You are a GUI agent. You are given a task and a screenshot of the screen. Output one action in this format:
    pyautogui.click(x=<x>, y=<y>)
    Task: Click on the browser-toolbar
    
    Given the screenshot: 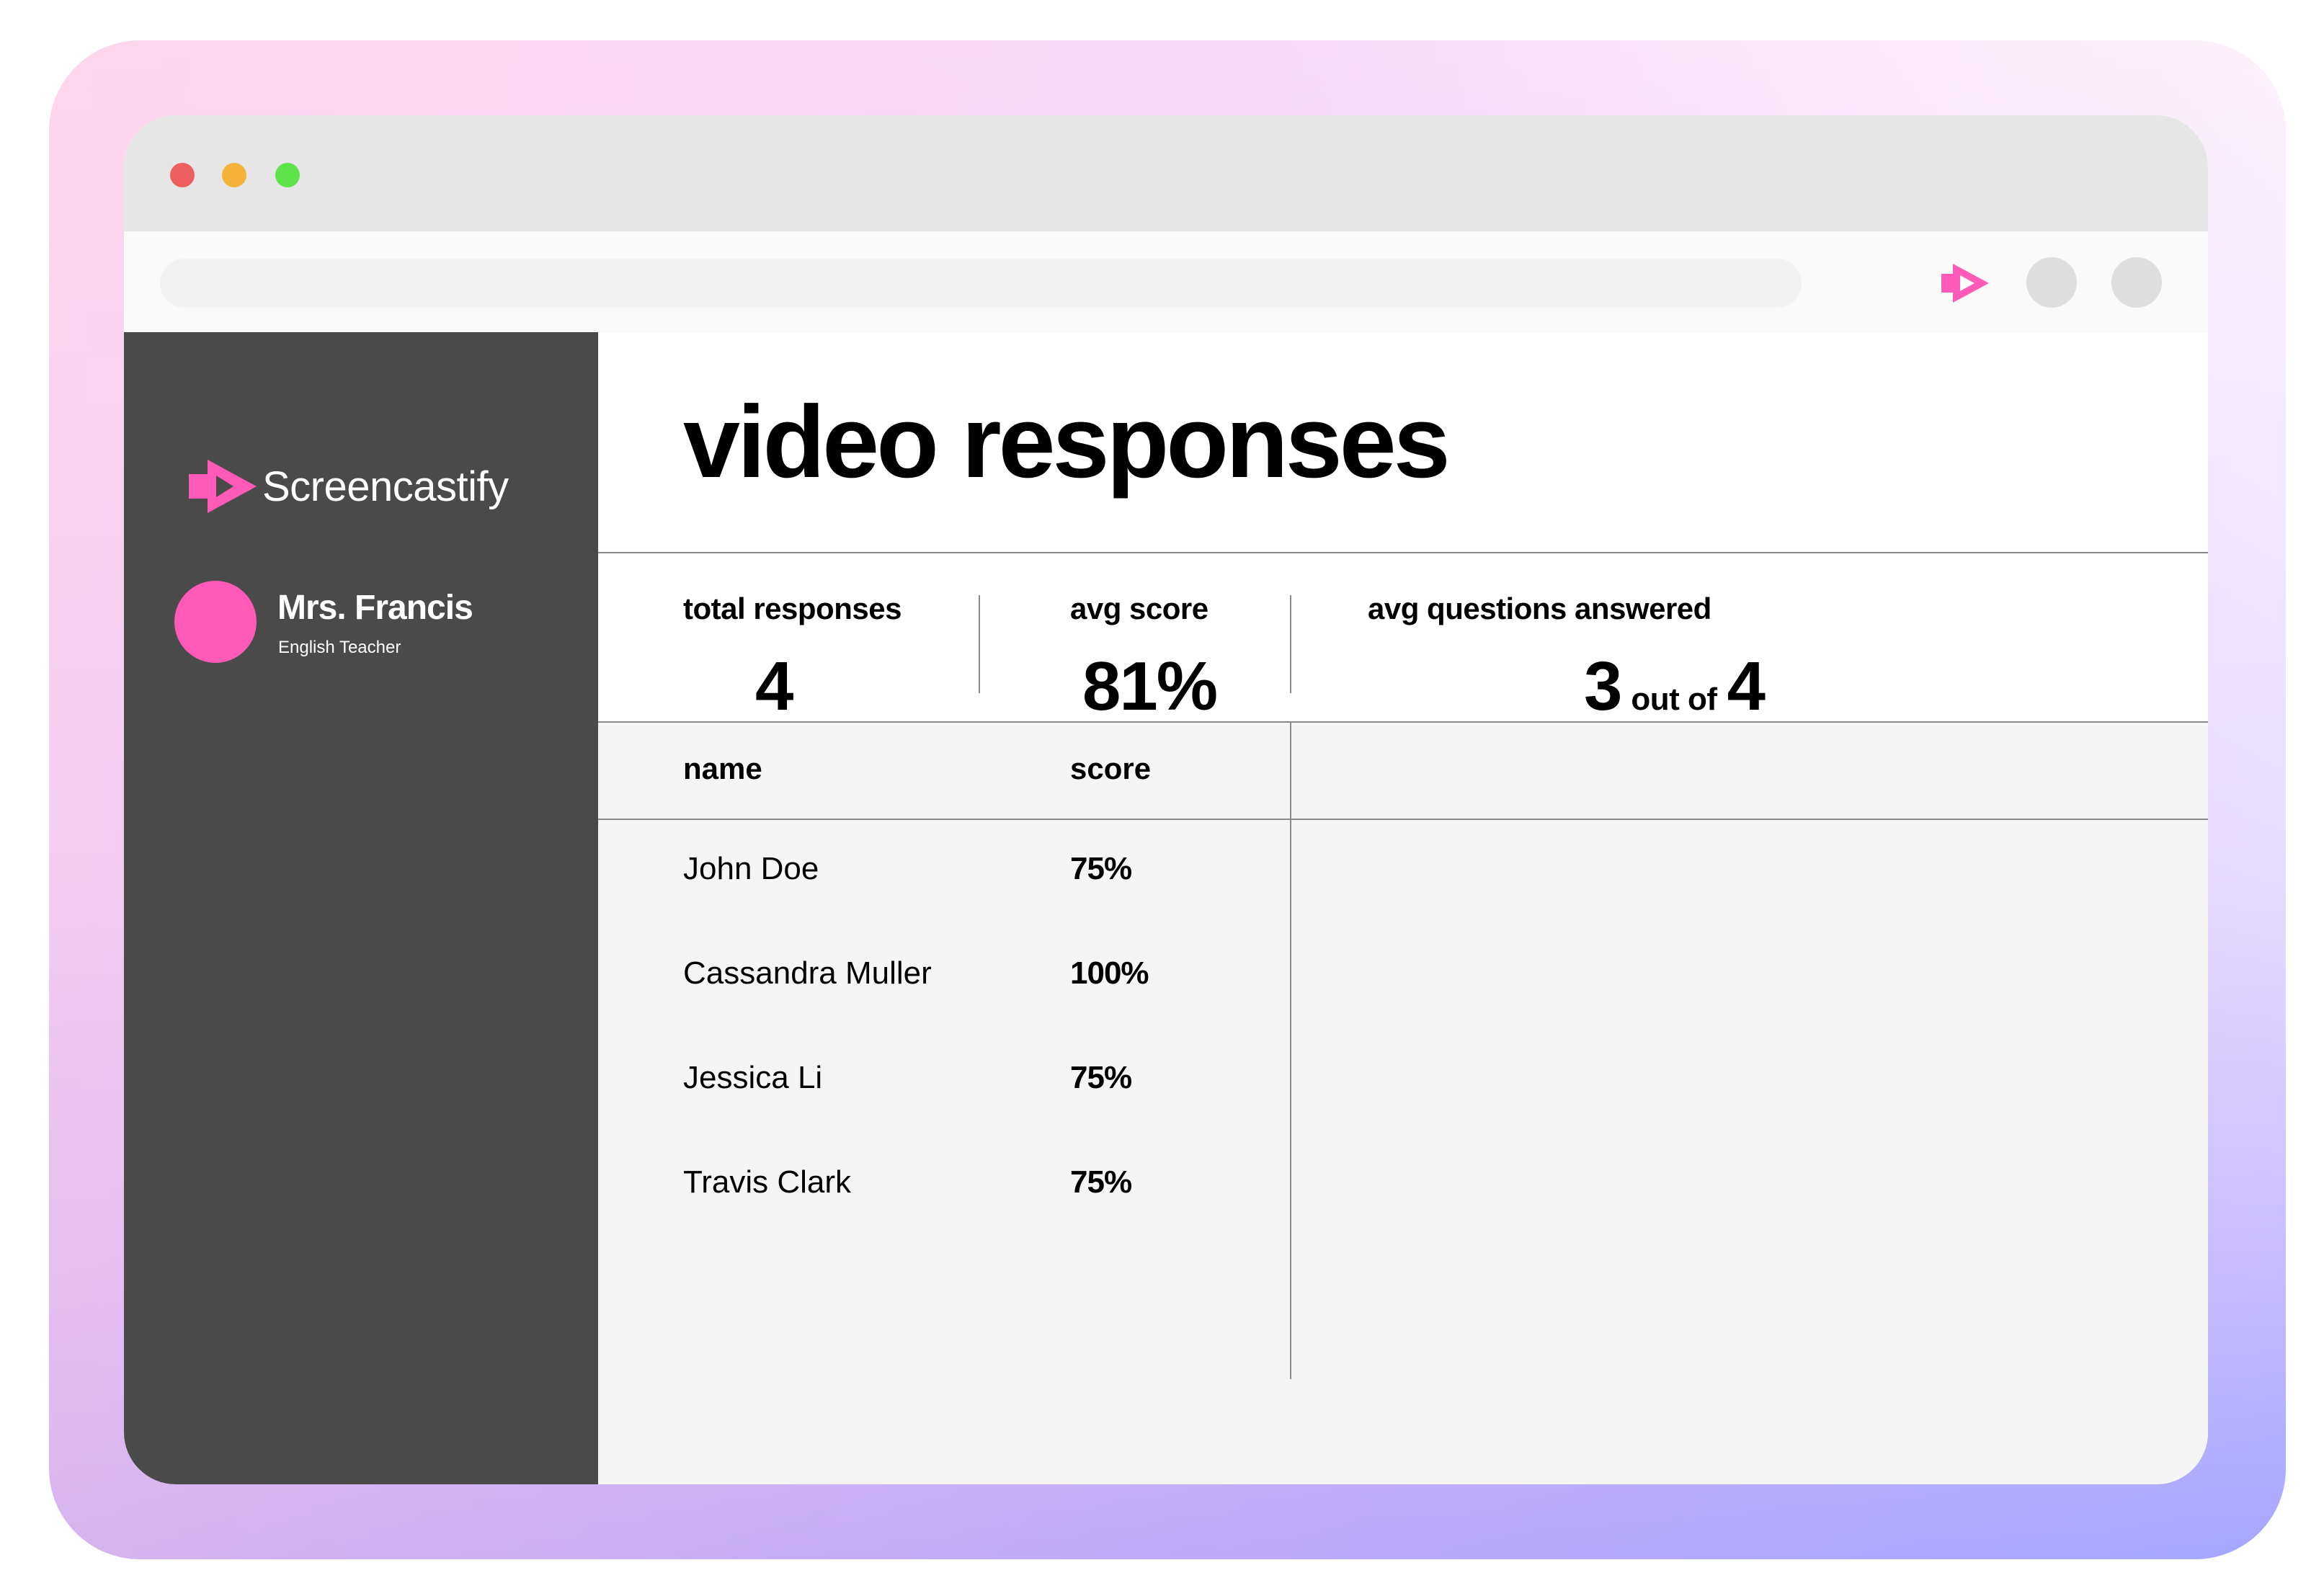 What is the action you would take?
    pyautogui.click(x=1166, y=281)
    